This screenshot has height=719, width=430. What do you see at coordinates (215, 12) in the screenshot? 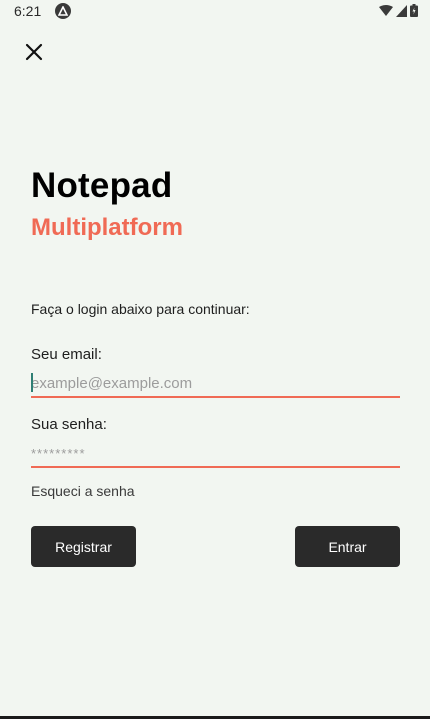
I see `status-bar: 6:21` at bounding box center [215, 12].